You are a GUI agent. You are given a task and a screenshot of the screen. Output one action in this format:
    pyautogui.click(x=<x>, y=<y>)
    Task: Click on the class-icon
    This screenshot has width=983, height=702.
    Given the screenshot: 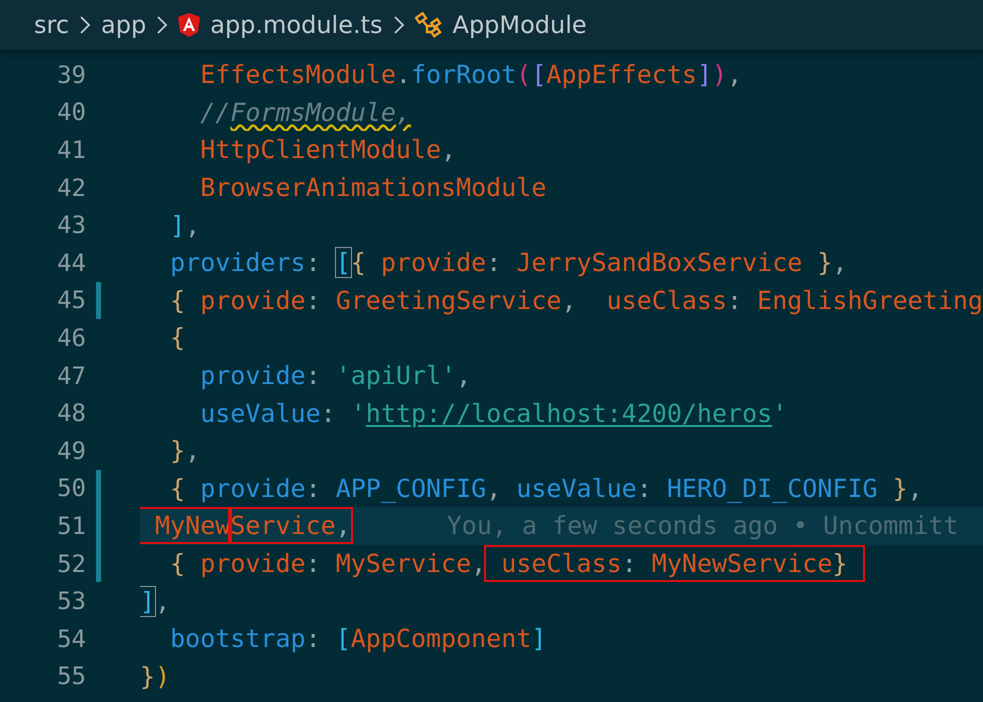 What is the action you would take?
    pyautogui.click(x=428, y=25)
    